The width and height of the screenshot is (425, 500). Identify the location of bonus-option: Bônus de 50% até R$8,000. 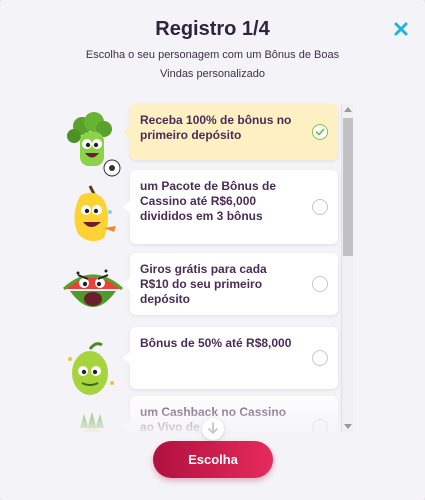
(201, 361).